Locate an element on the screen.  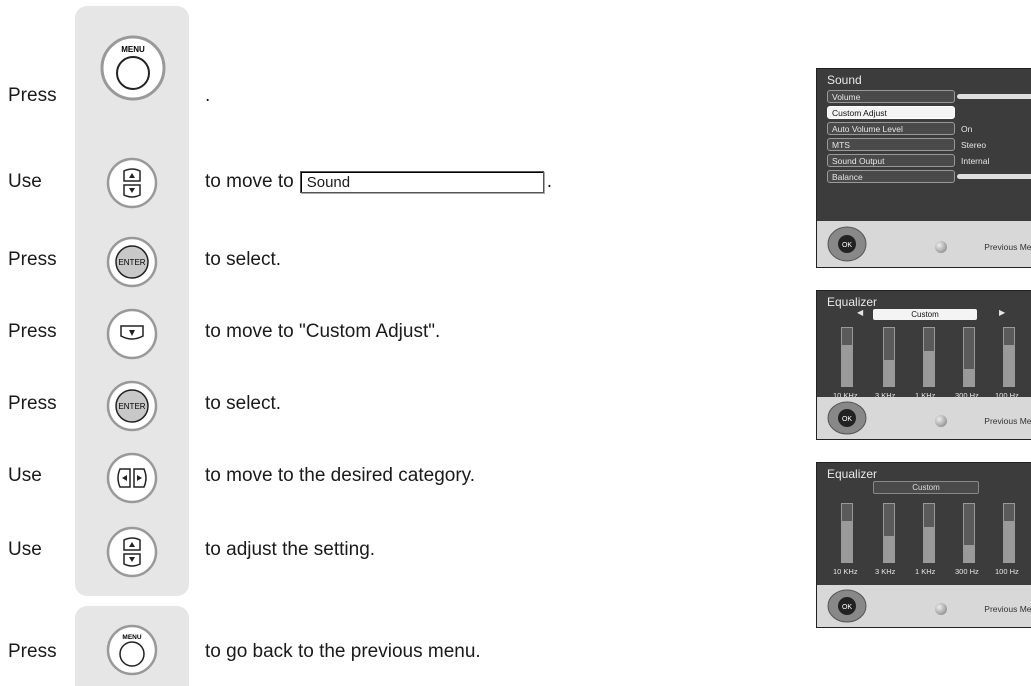
menu-button-label: MENU is located at coordinates (133, 49).